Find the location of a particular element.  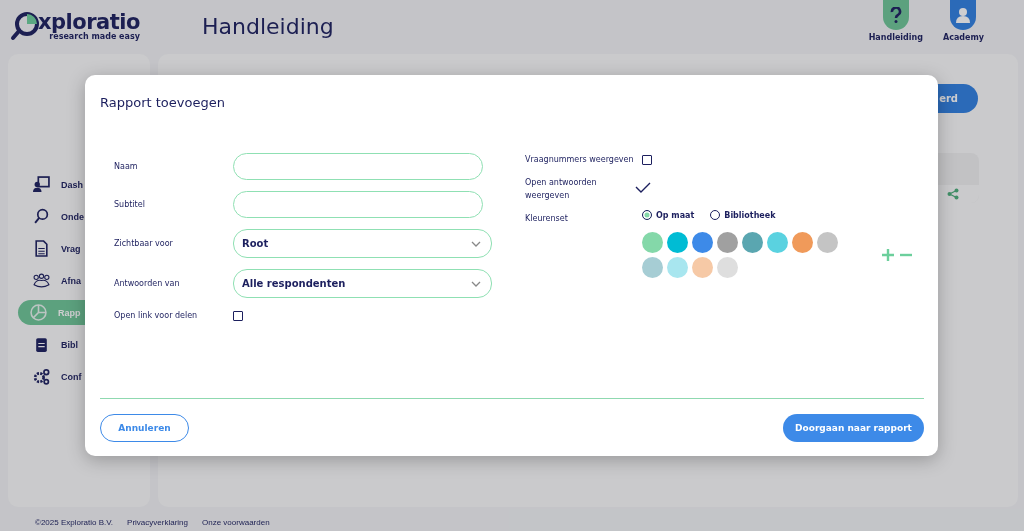

sidebar-item: Conf is located at coordinates (80, 376).